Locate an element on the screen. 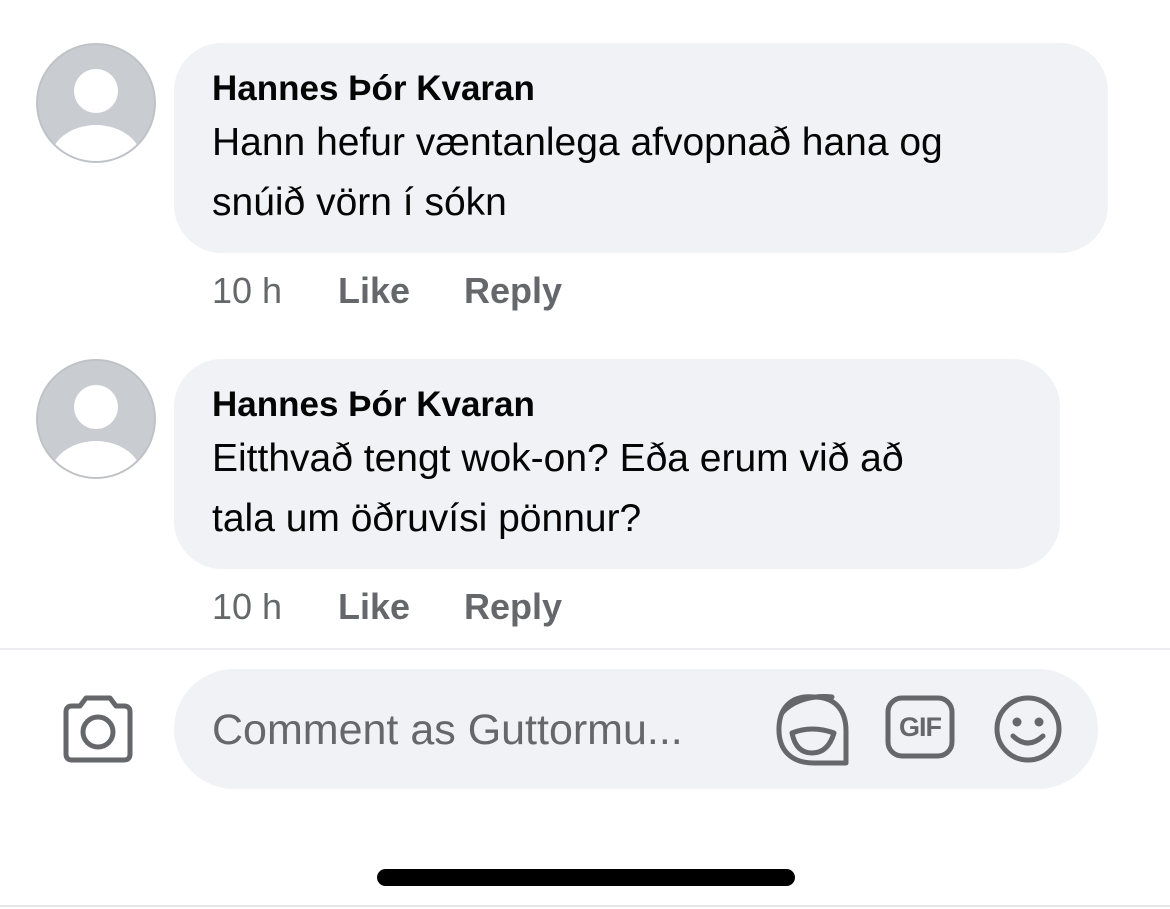 Image resolution: width=1170 pixels, height=909 pixels. emoji-button is located at coordinates (1028, 729).